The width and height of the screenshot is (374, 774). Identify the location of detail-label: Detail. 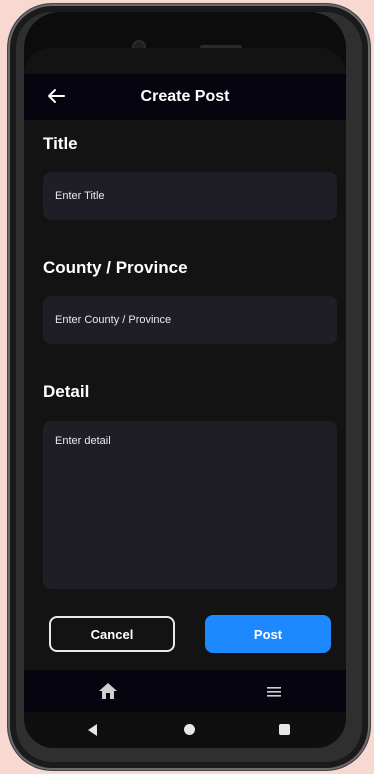
(66, 391).